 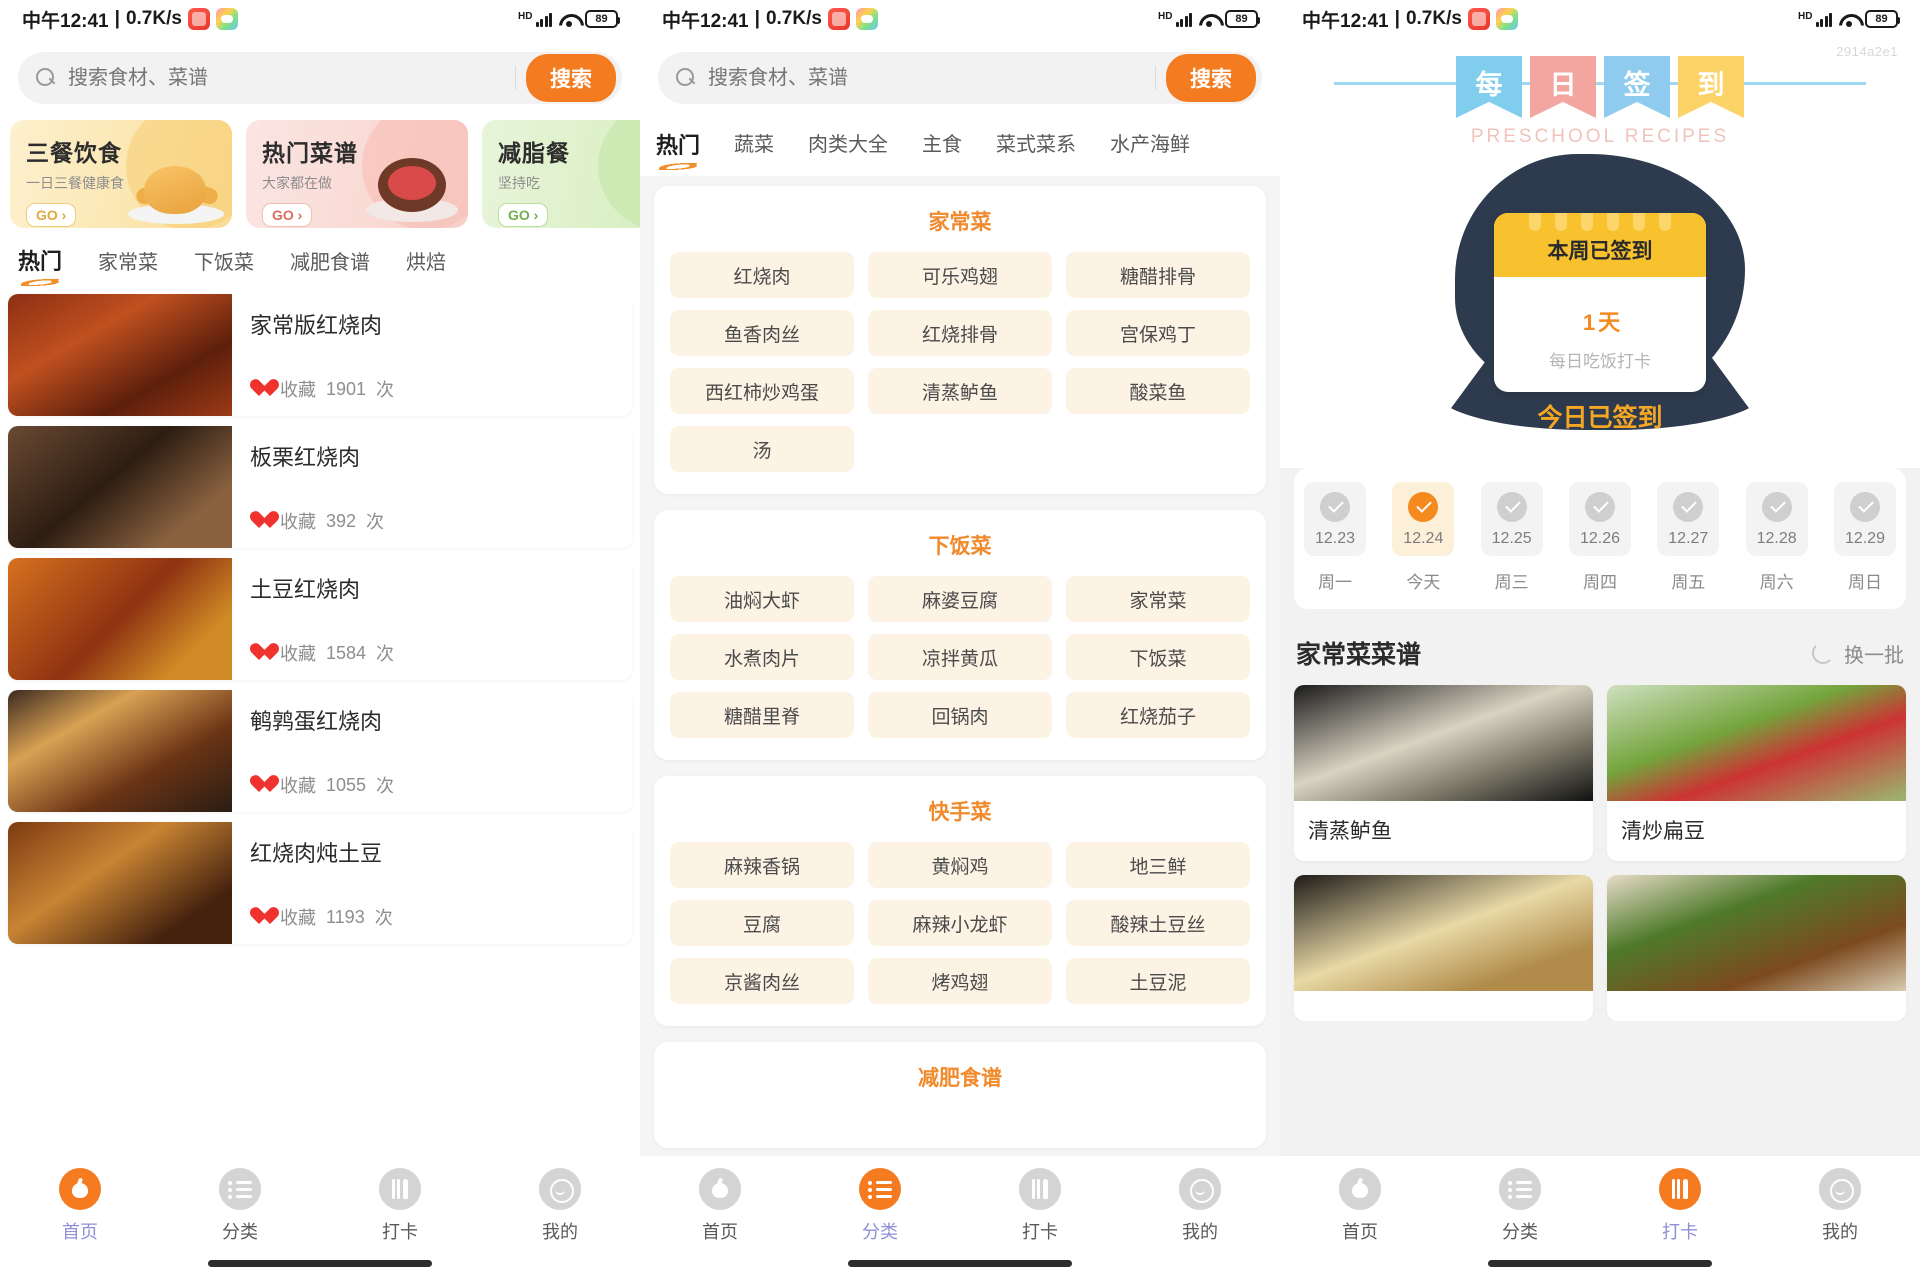 What do you see at coordinates (1165, 16) in the screenshot?
I see `hd-icon: HD` at bounding box center [1165, 16].